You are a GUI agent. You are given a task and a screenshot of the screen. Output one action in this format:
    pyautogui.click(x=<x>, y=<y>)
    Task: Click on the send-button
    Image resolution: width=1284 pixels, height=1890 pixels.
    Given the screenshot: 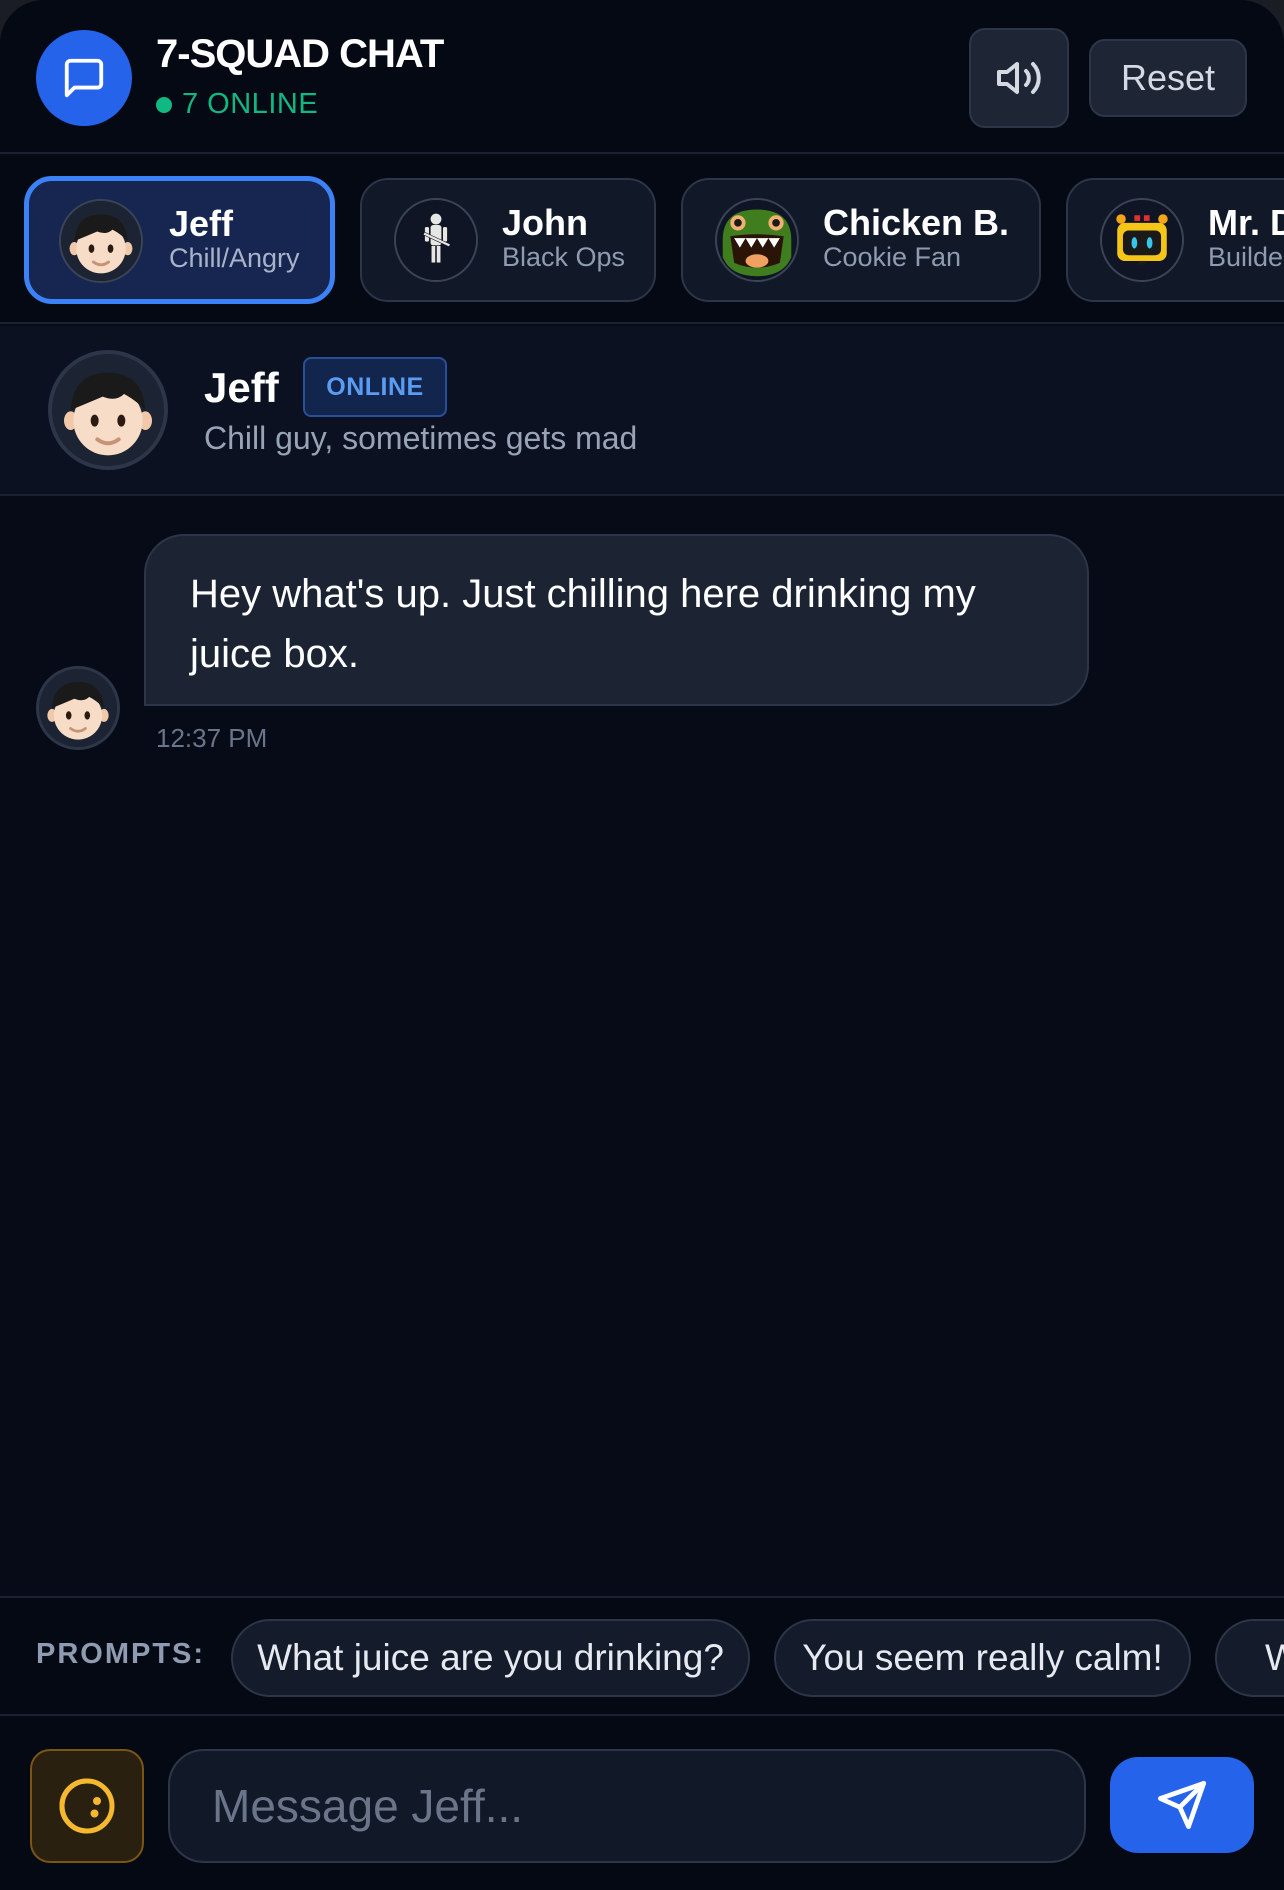 What is the action you would take?
    pyautogui.click(x=1182, y=1805)
    